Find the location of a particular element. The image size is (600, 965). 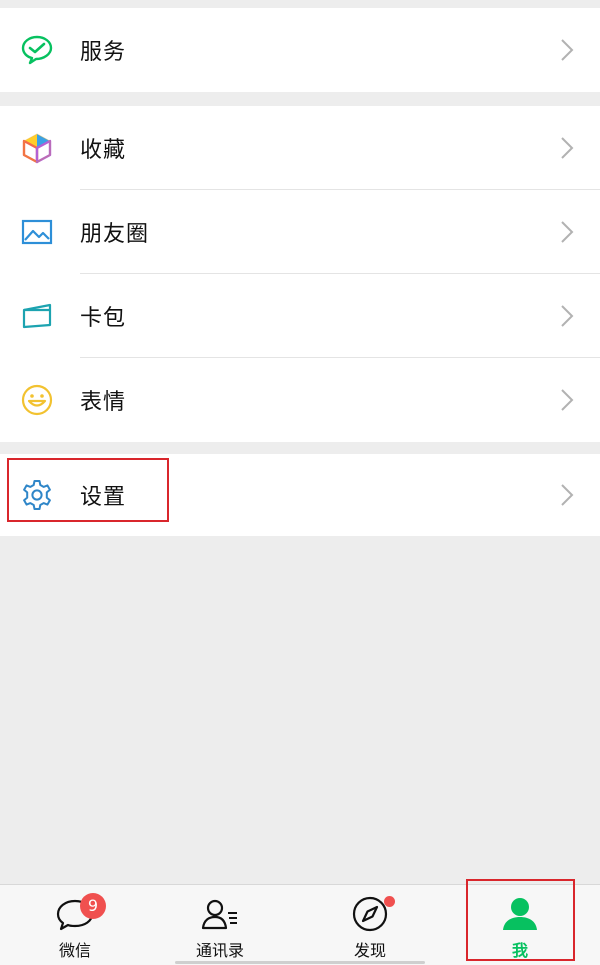

menu-item-cards: 卡包 is located at coordinates (300, 316).